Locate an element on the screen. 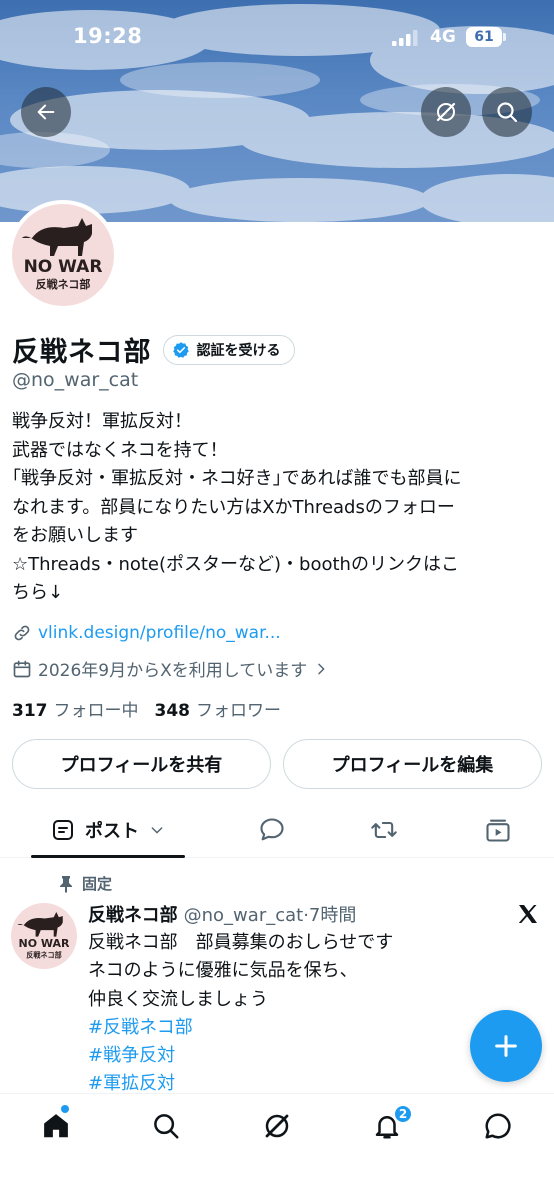 This screenshot has width=554, height=1200. post-handle-time: @no_war_cat·7時間 is located at coordinates (270, 915).